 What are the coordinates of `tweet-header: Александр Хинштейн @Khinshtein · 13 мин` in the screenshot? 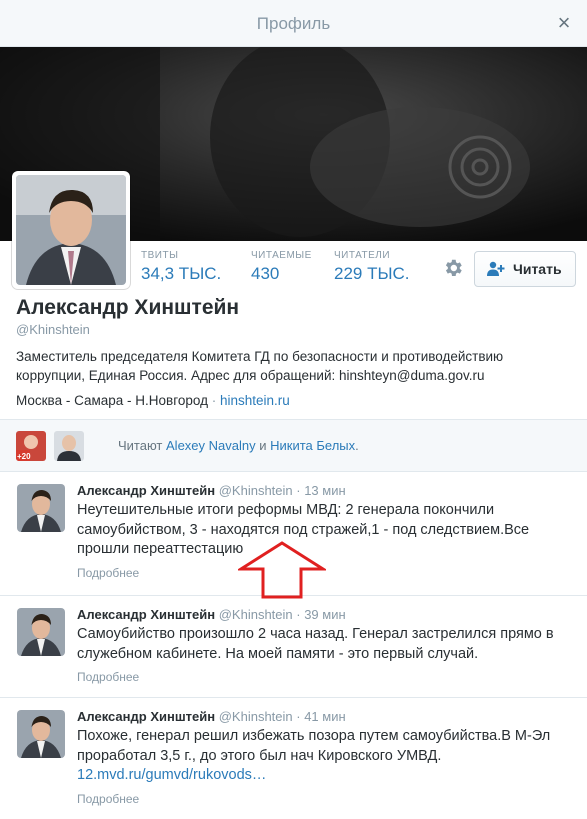 It's located at (211, 490).